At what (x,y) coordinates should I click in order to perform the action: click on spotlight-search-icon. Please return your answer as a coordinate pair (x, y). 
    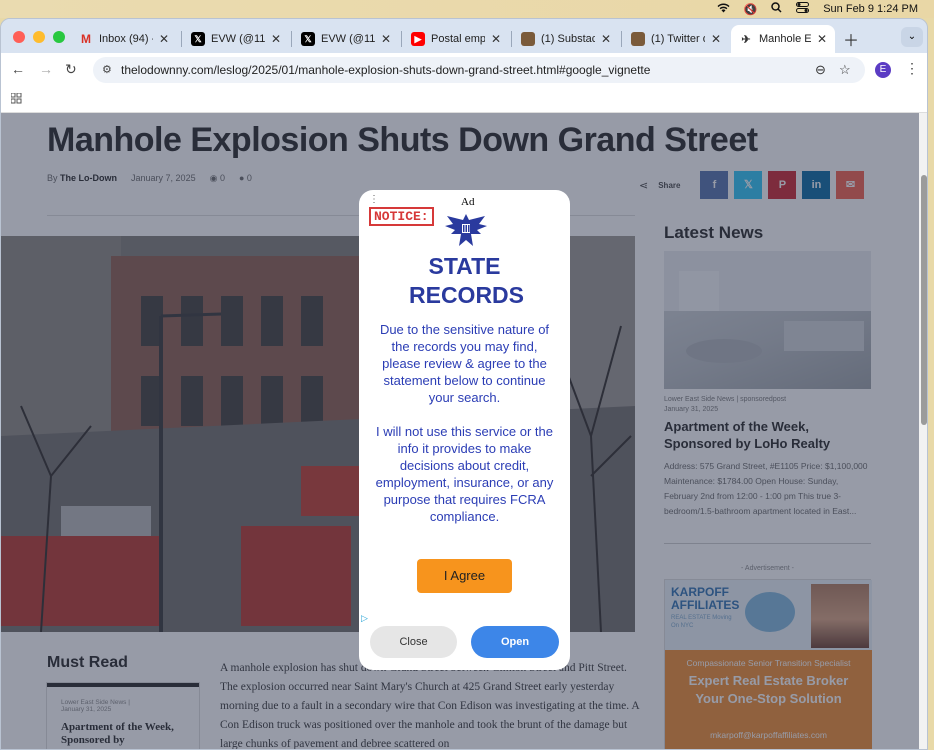
    Looking at the image, I should click on (776, 9).